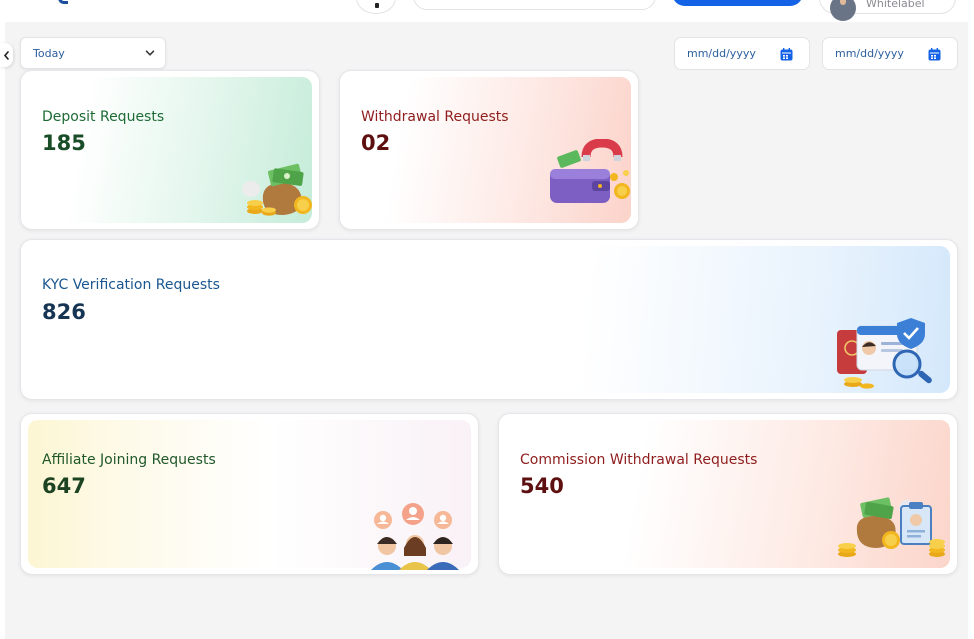  What do you see at coordinates (170, 150) in the screenshot?
I see `deposit-requests-card: Deposit Requests 185` at bounding box center [170, 150].